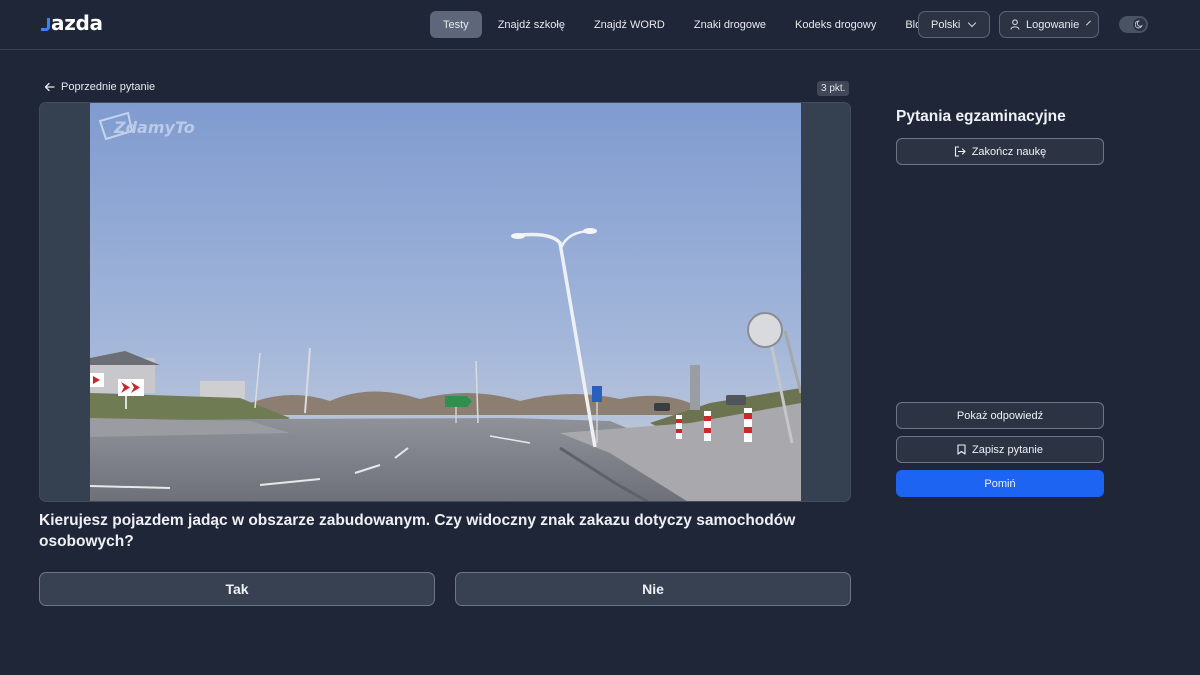 Image resolution: width=1200 pixels, height=675 pixels. Describe the element at coordinates (1015, 24) in the screenshot. I see `user-icon` at that location.